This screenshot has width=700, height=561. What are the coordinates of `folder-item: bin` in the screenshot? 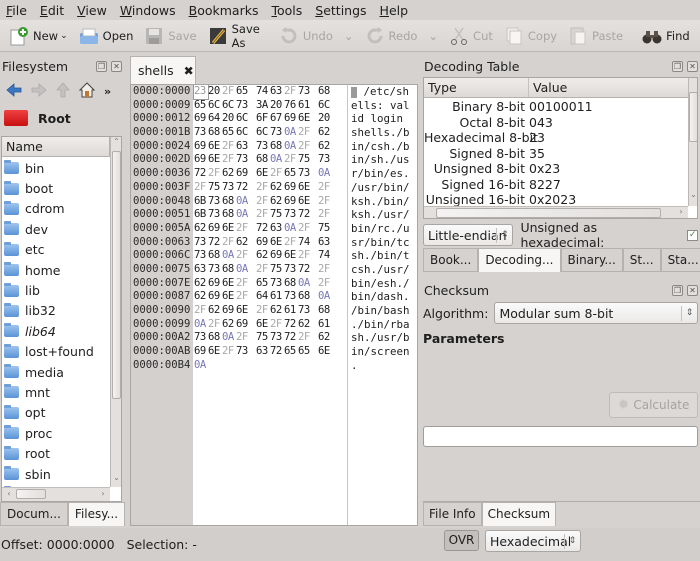 It's located at (56, 168).